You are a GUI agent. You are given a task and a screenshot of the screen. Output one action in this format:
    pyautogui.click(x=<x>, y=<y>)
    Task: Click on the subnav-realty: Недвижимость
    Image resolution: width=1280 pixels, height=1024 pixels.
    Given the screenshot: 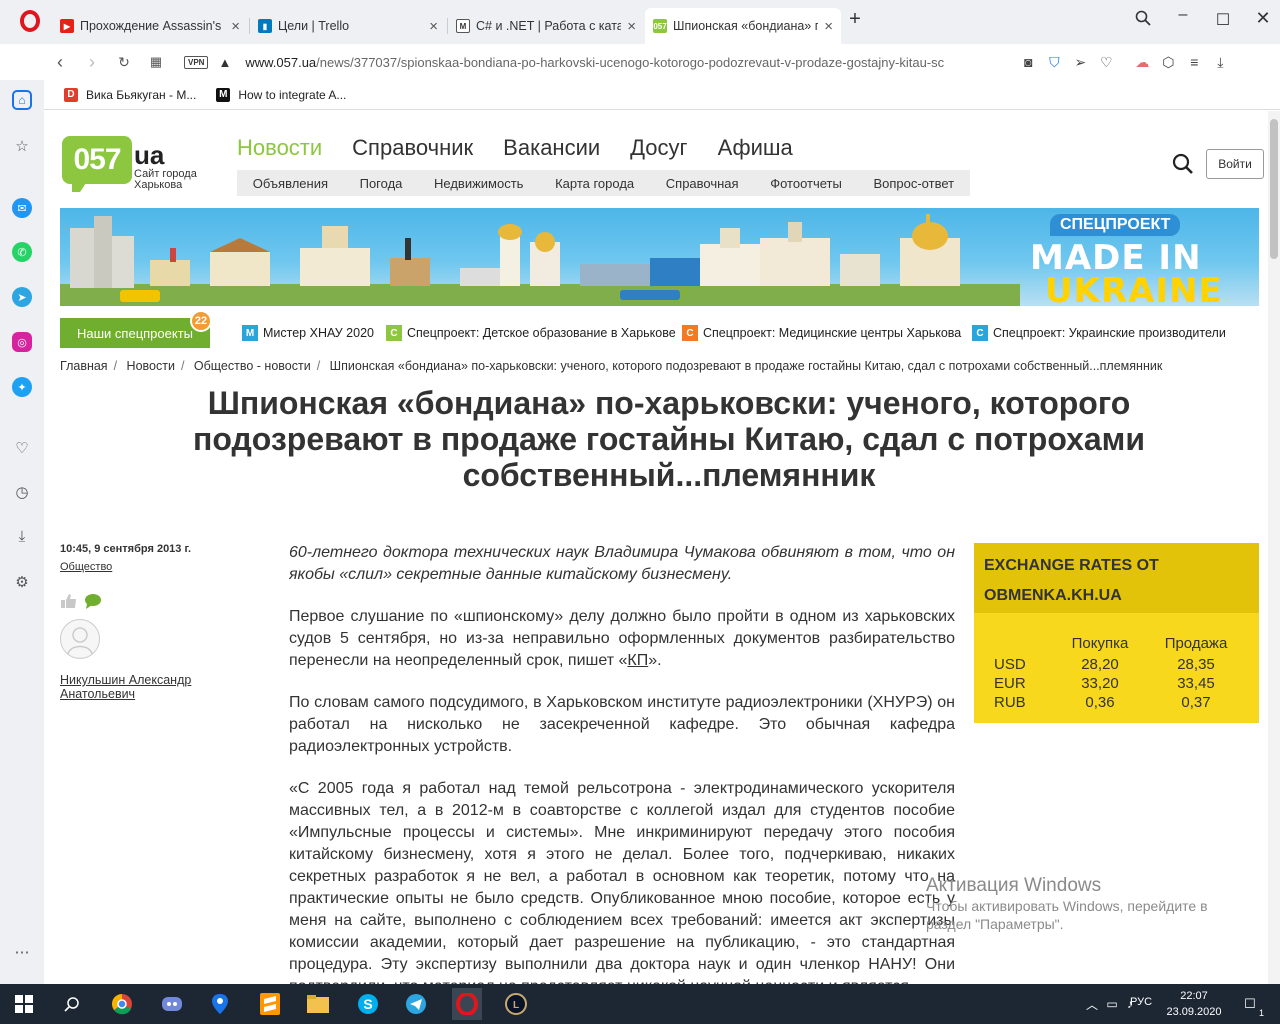 What is the action you would take?
    pyautogui.click(x=478, y=183)
    